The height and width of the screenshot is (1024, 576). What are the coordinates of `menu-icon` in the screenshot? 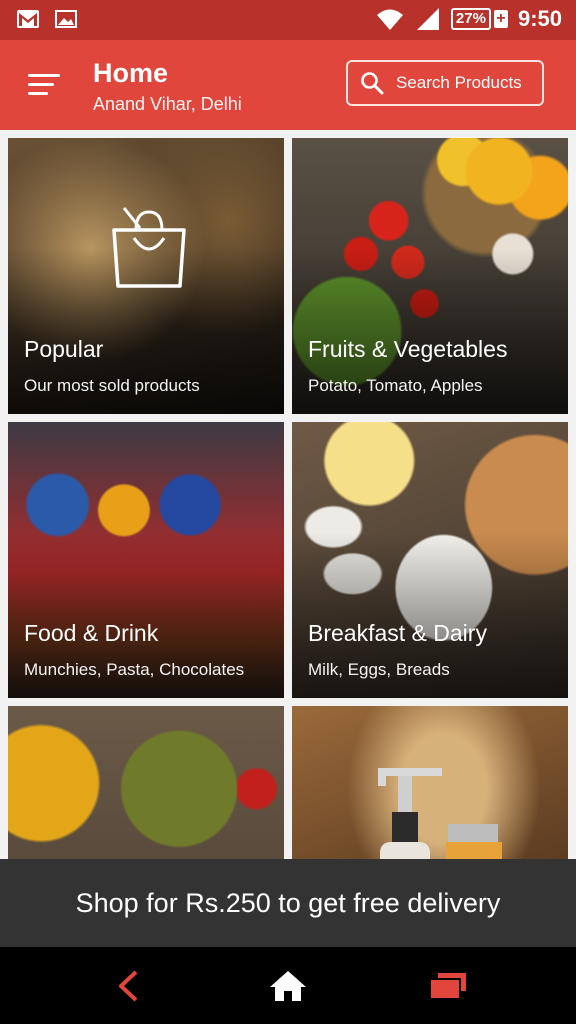 It's located at (45, 85).